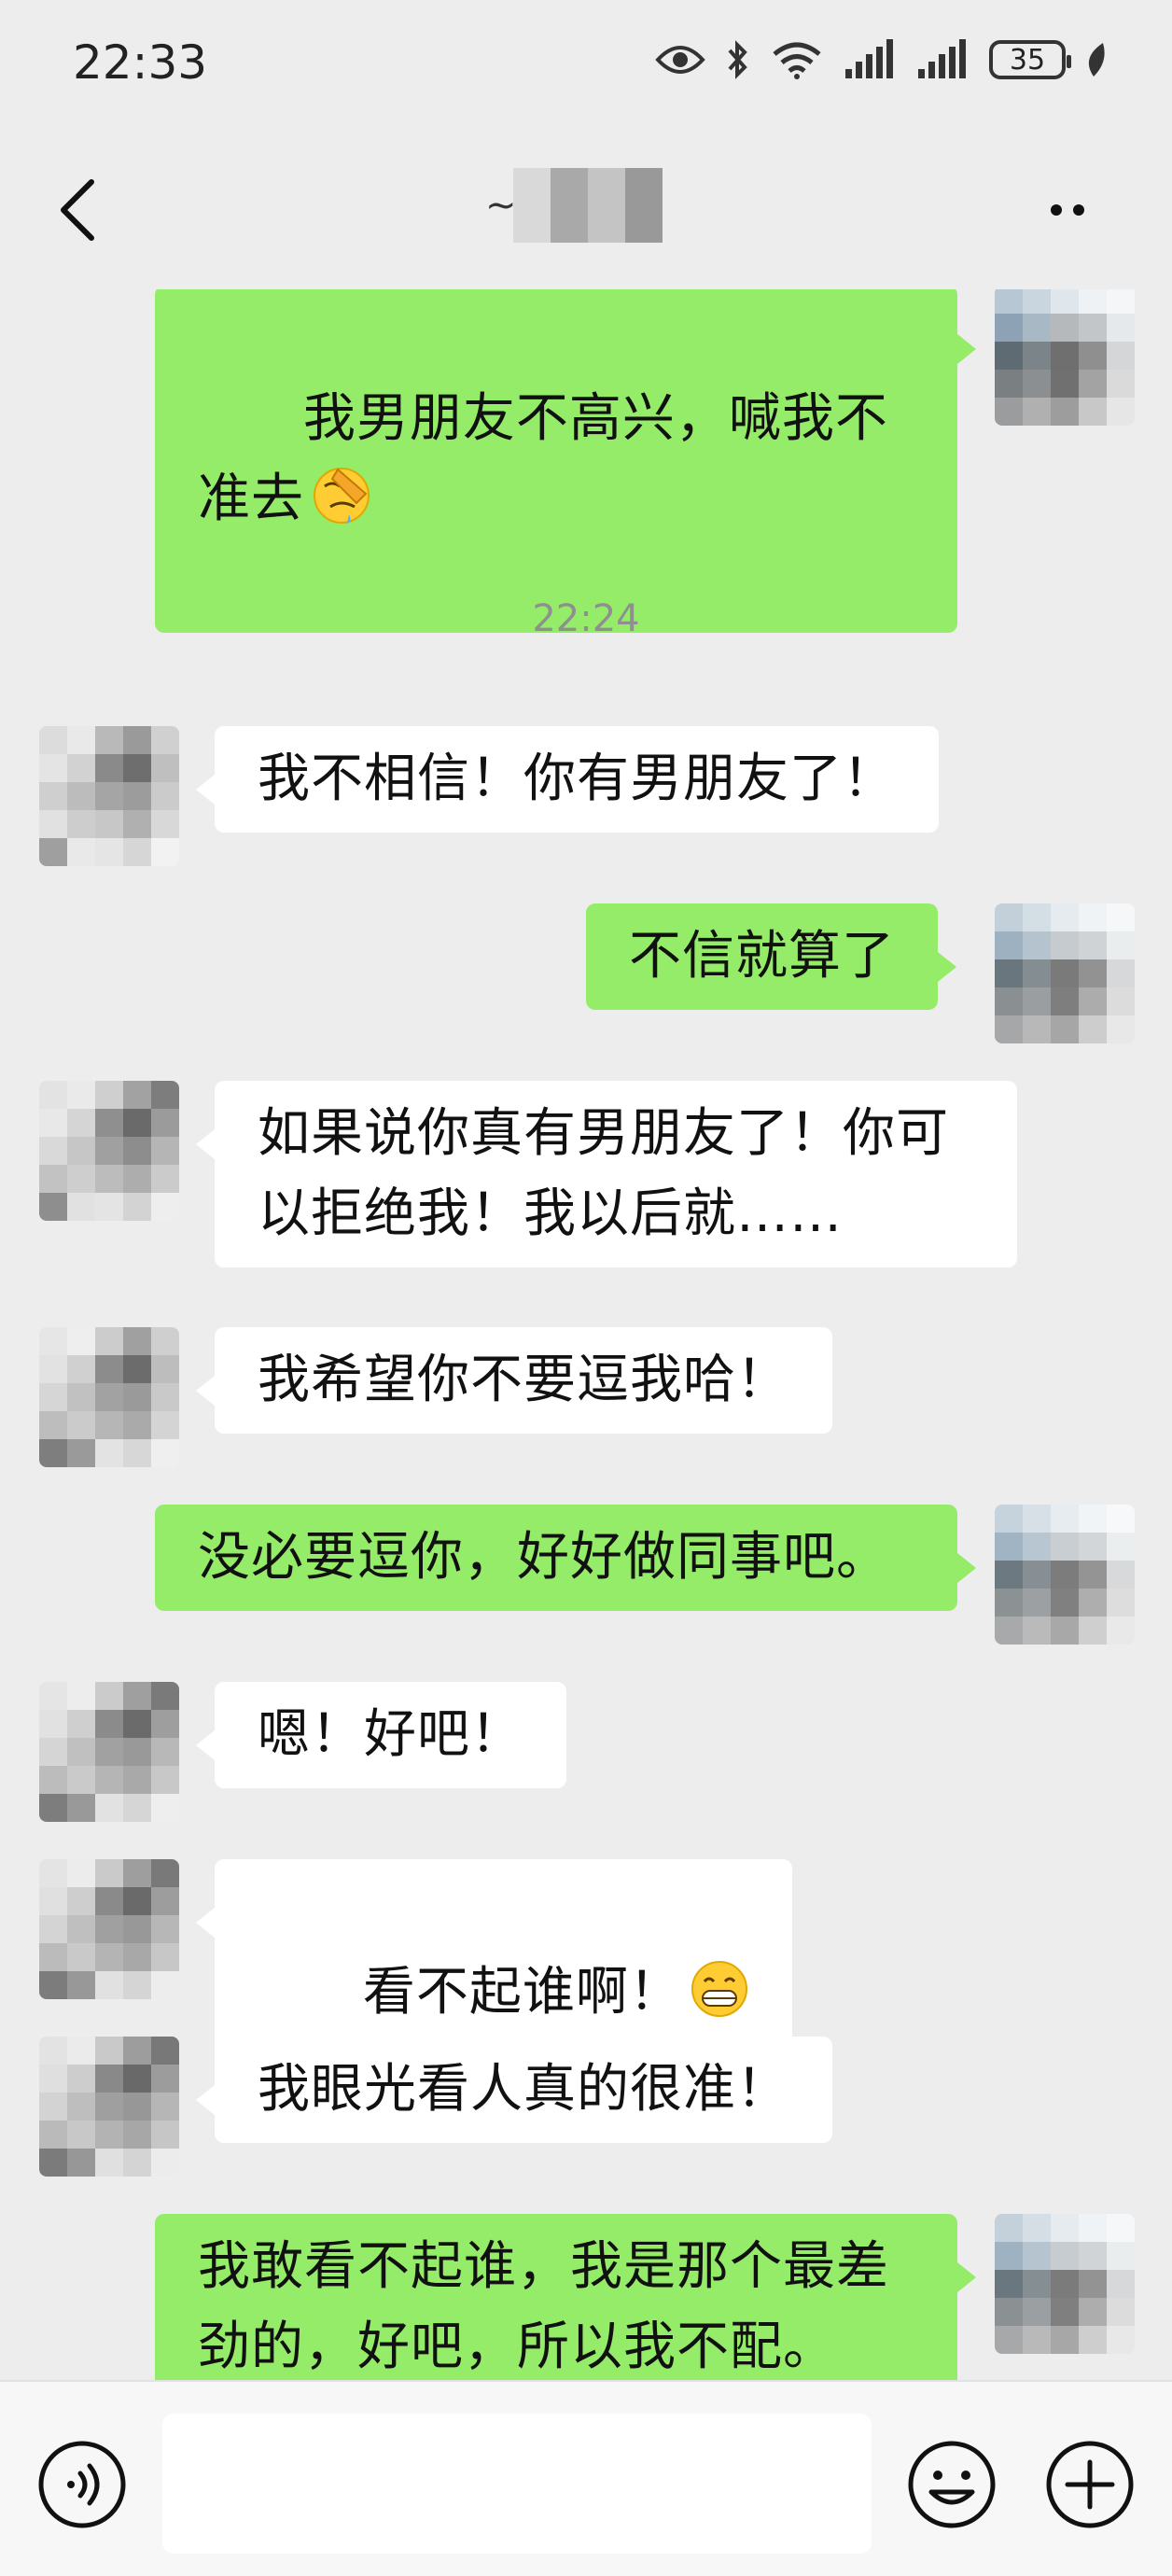 Image resolution: width=1172 pixels, height=2576 pixels. I want to click on facepalm-emoji-icon, so click(342, 496).